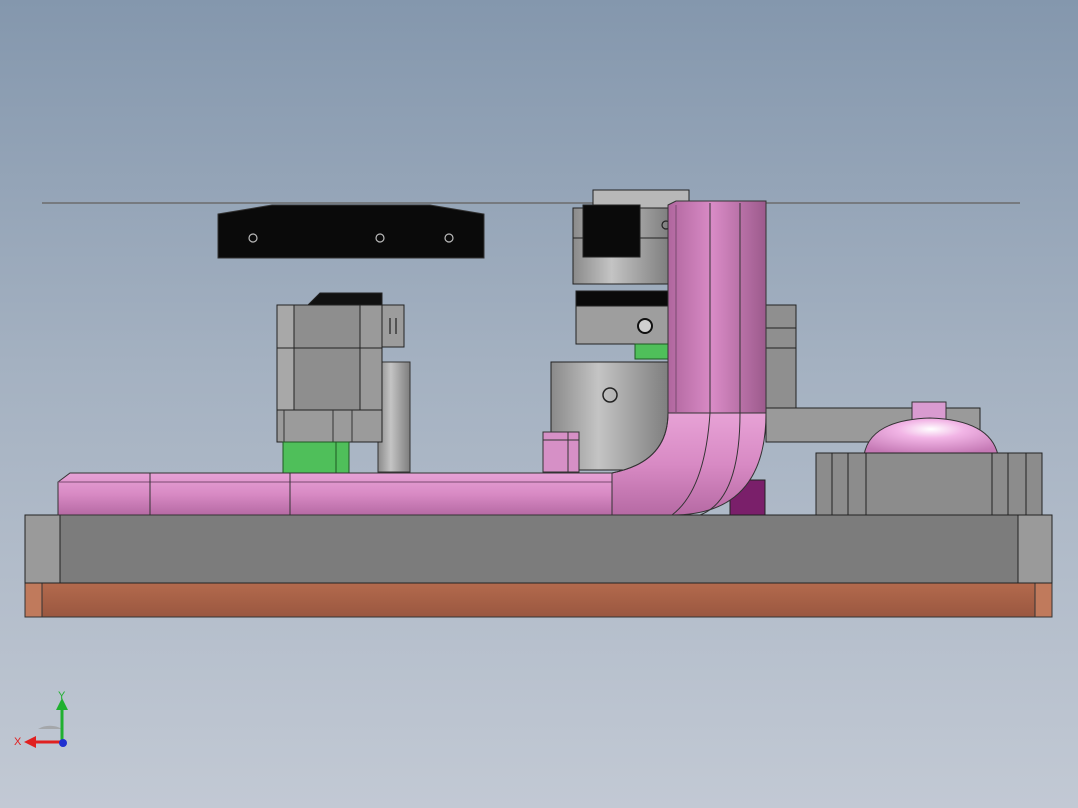  Describe the element at coordinates (717, 307) in the screenshot. I see `pink-vertical-pipe` at that location.